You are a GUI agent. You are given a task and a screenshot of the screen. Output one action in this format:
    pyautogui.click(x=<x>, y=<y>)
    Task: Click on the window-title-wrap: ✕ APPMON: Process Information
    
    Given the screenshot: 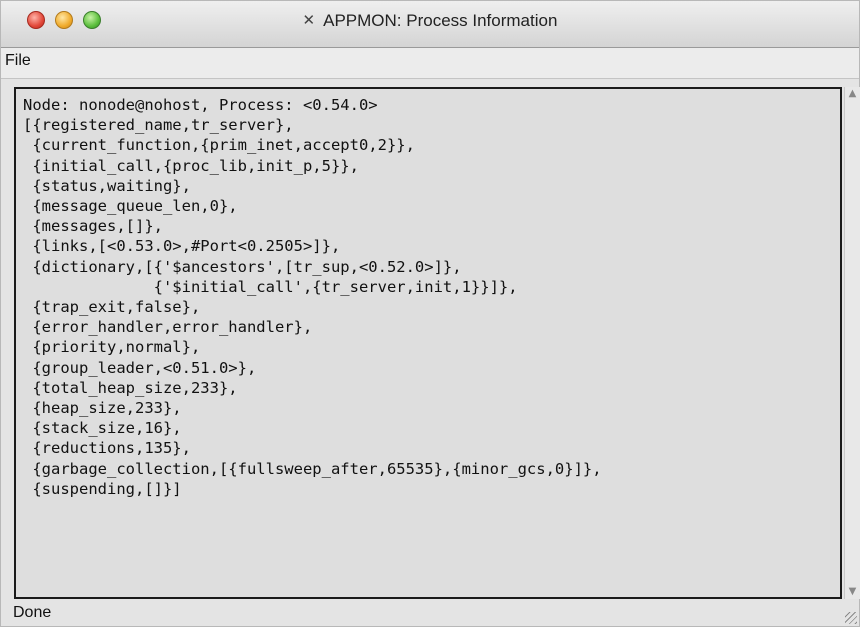 What is the action you would take?
    pyautogui.click(x=430, y=21)
    